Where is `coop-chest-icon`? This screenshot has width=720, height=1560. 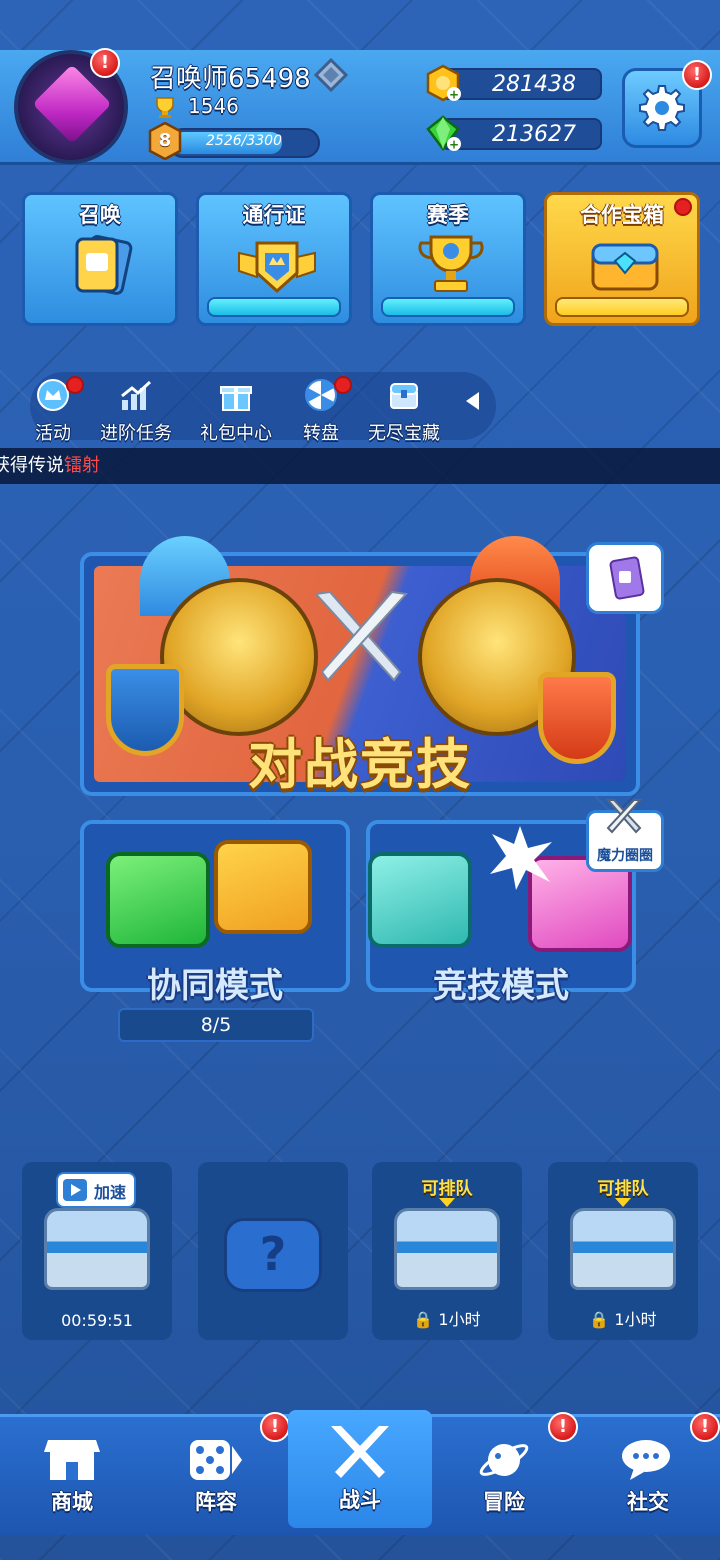
coop-chest-icon is located at coordinates (625, 267).